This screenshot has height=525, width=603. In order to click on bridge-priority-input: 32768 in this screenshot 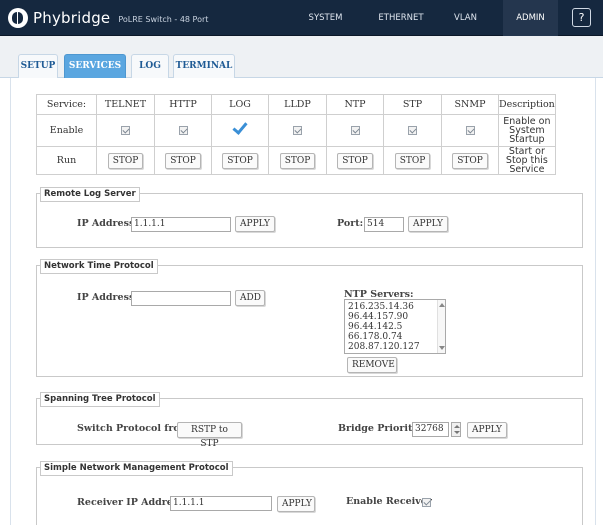, I will do `click(430, 429)`.